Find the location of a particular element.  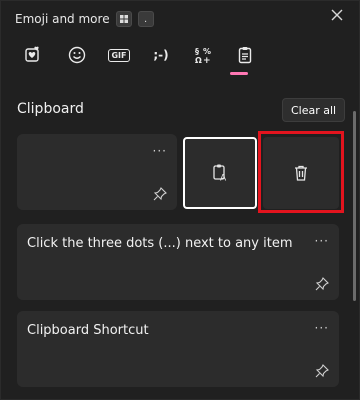

clipboard-item-text: Clipboard Shortcut is located at coordinates (88, 330).